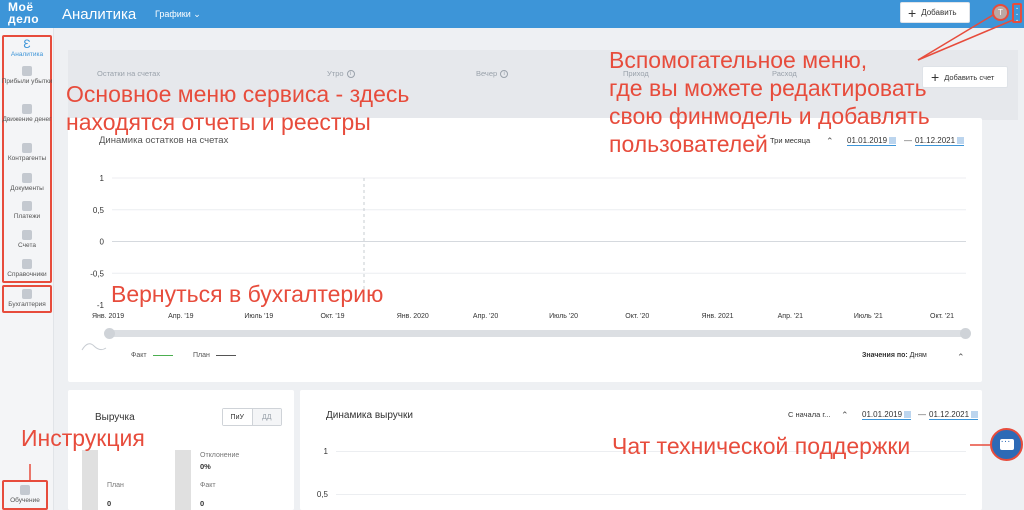 The height and width of the screenshot is (510, 1024). I want to click on annotation-line: свою финмодель и добавлять, so click(769, 116).